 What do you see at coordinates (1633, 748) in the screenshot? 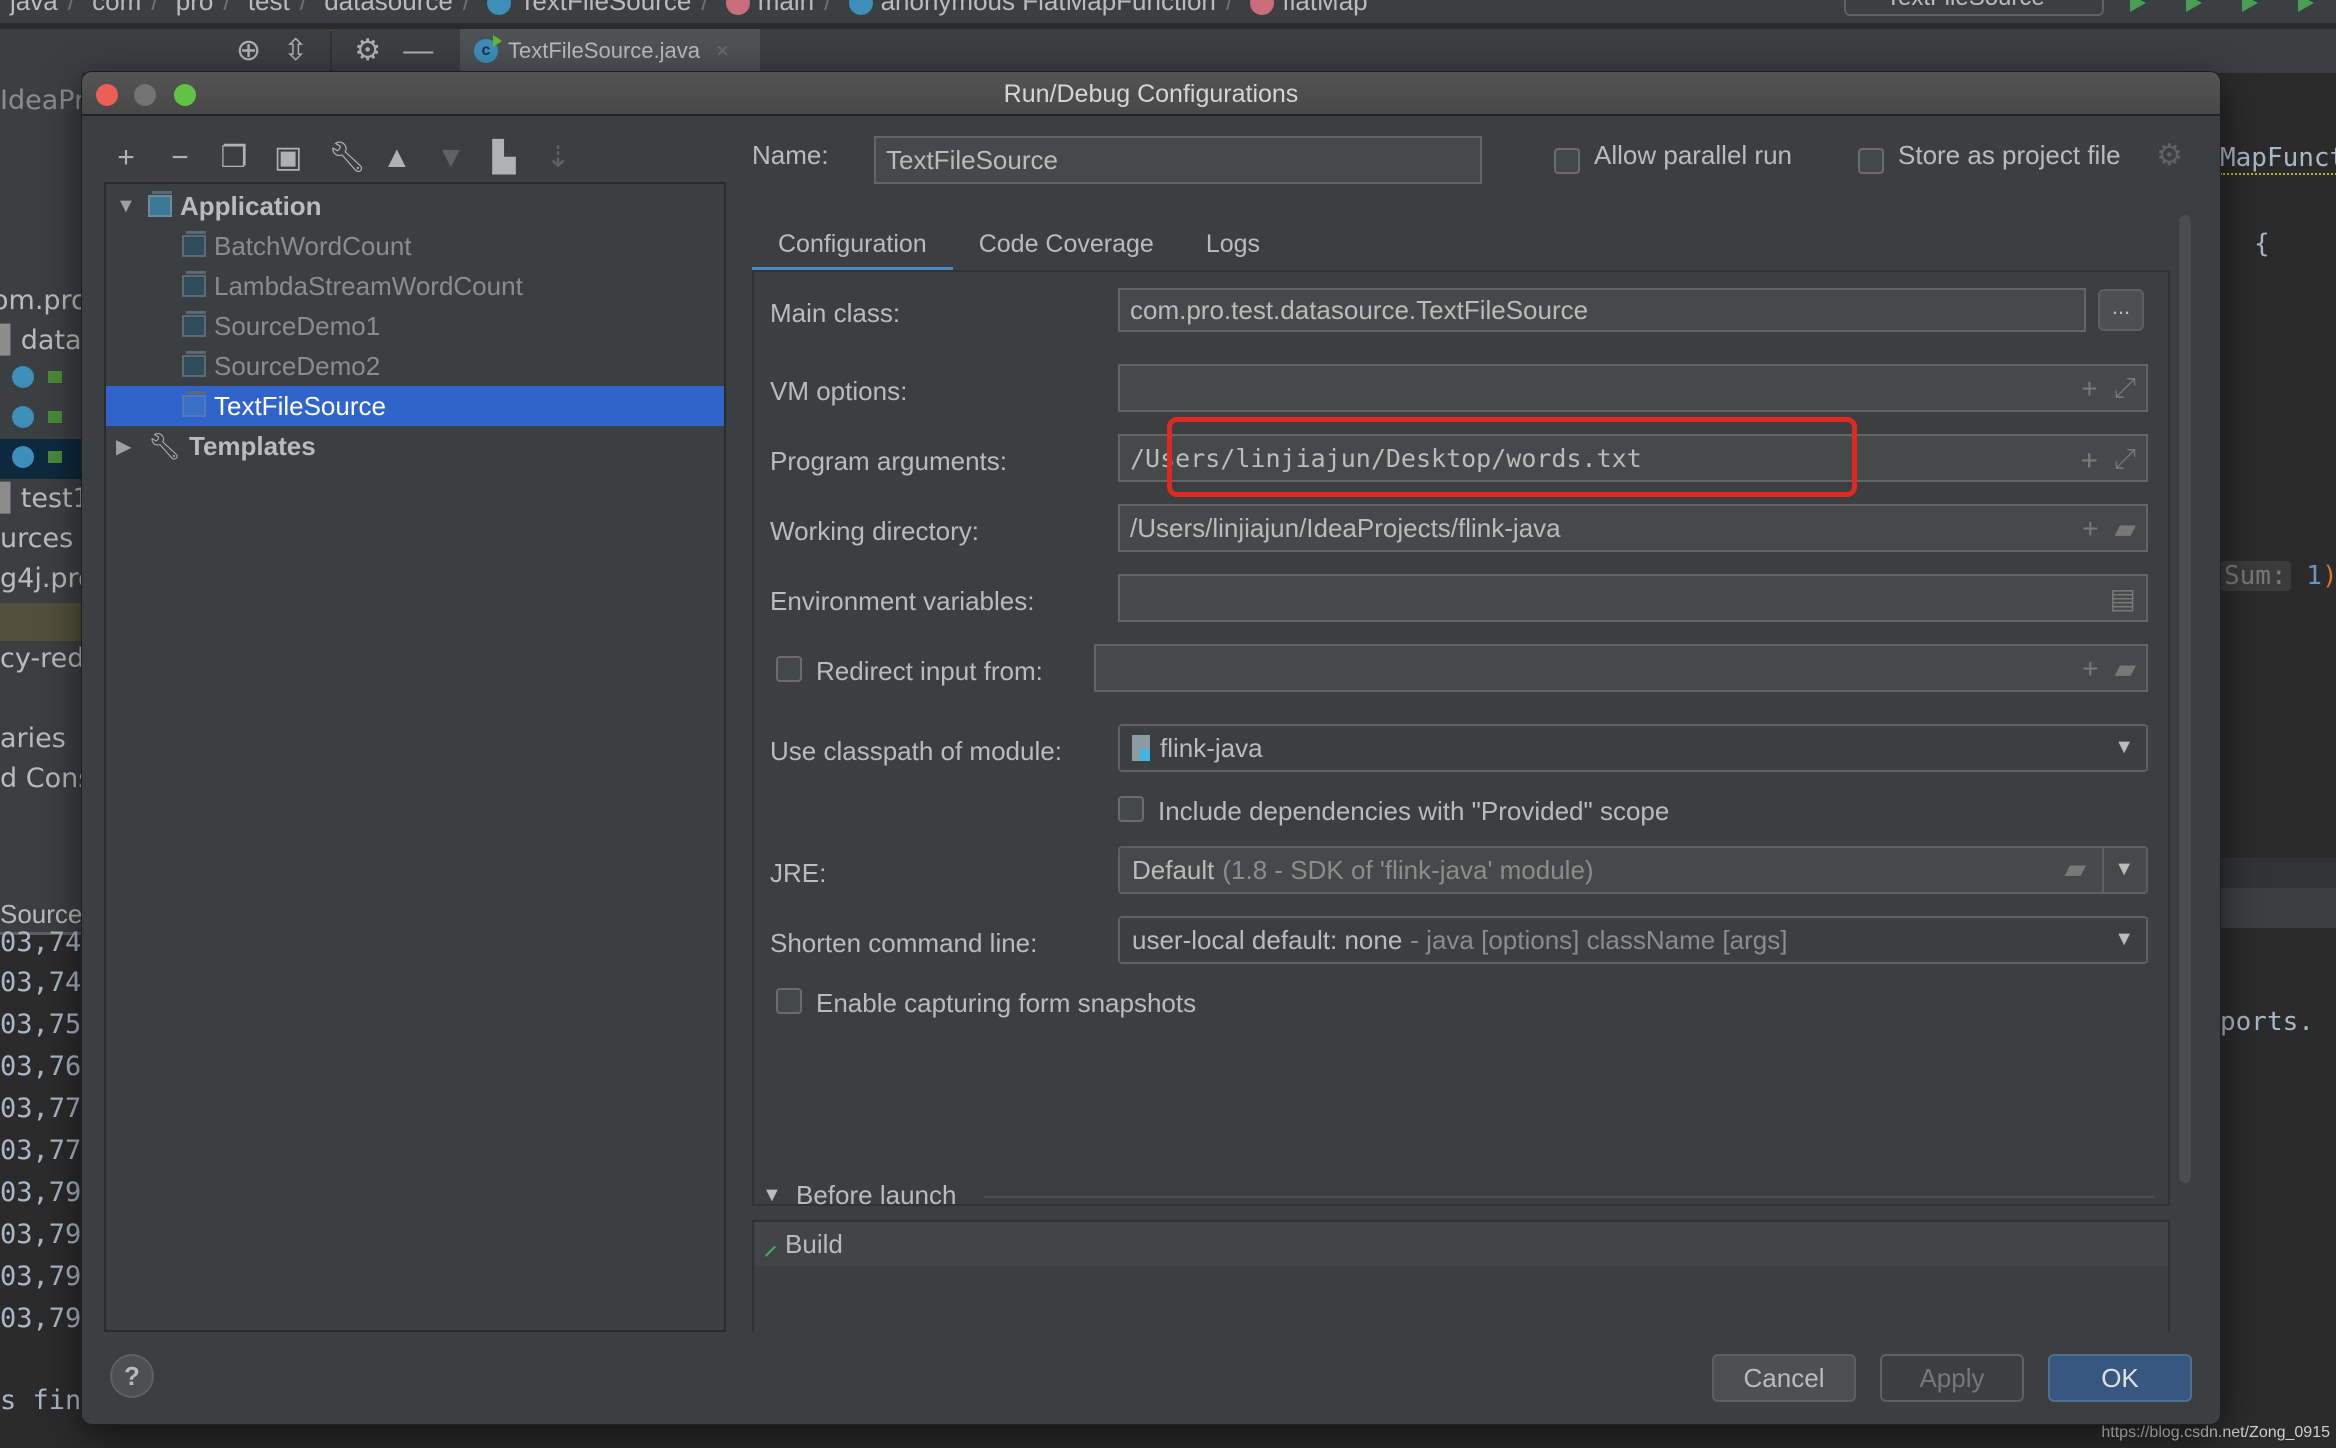
I see `classpath-module-dropdown: flink-java ▼` at bounding box center [1633, 748].